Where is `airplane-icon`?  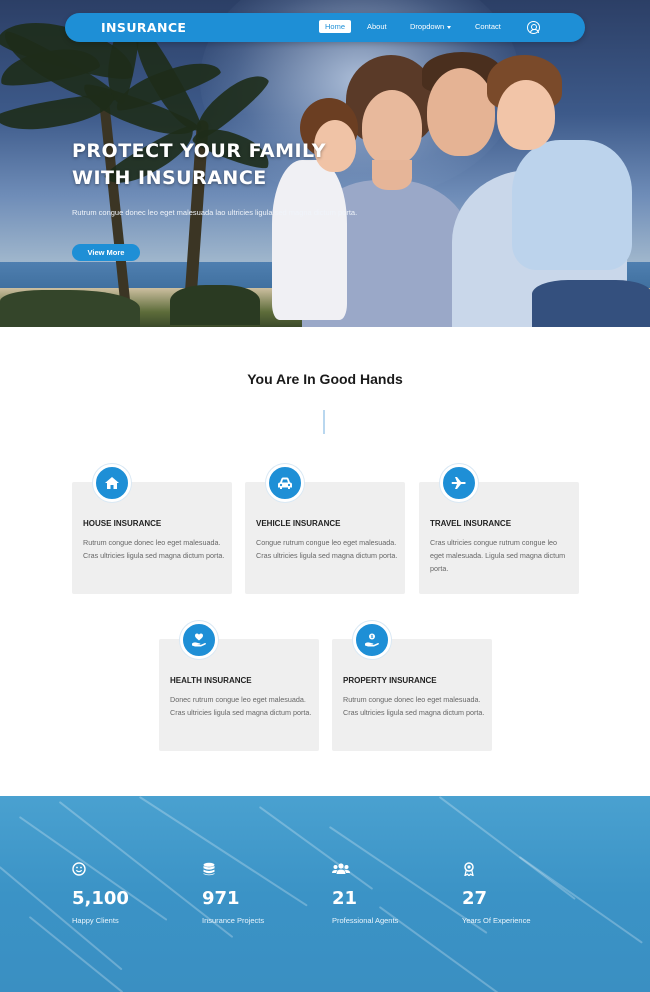 airplane-icon is located at coordinates (459, 483).